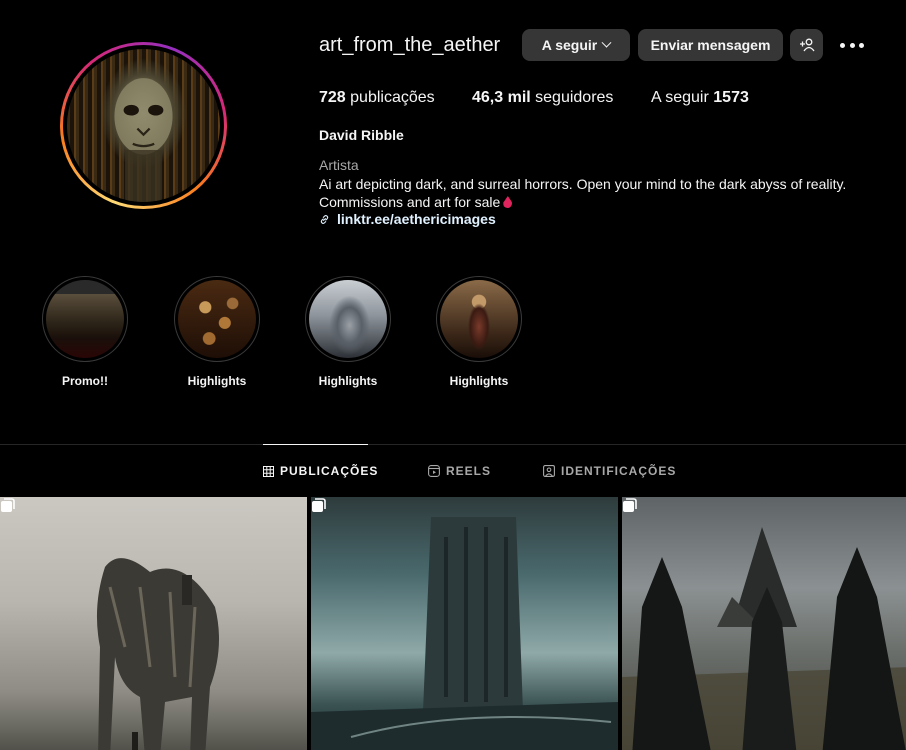 This screenshot has width=906, height=750. Describe the element at coordinates (700, 98) in the screenshot. I see `following-count: A seguir 1573` at that location.